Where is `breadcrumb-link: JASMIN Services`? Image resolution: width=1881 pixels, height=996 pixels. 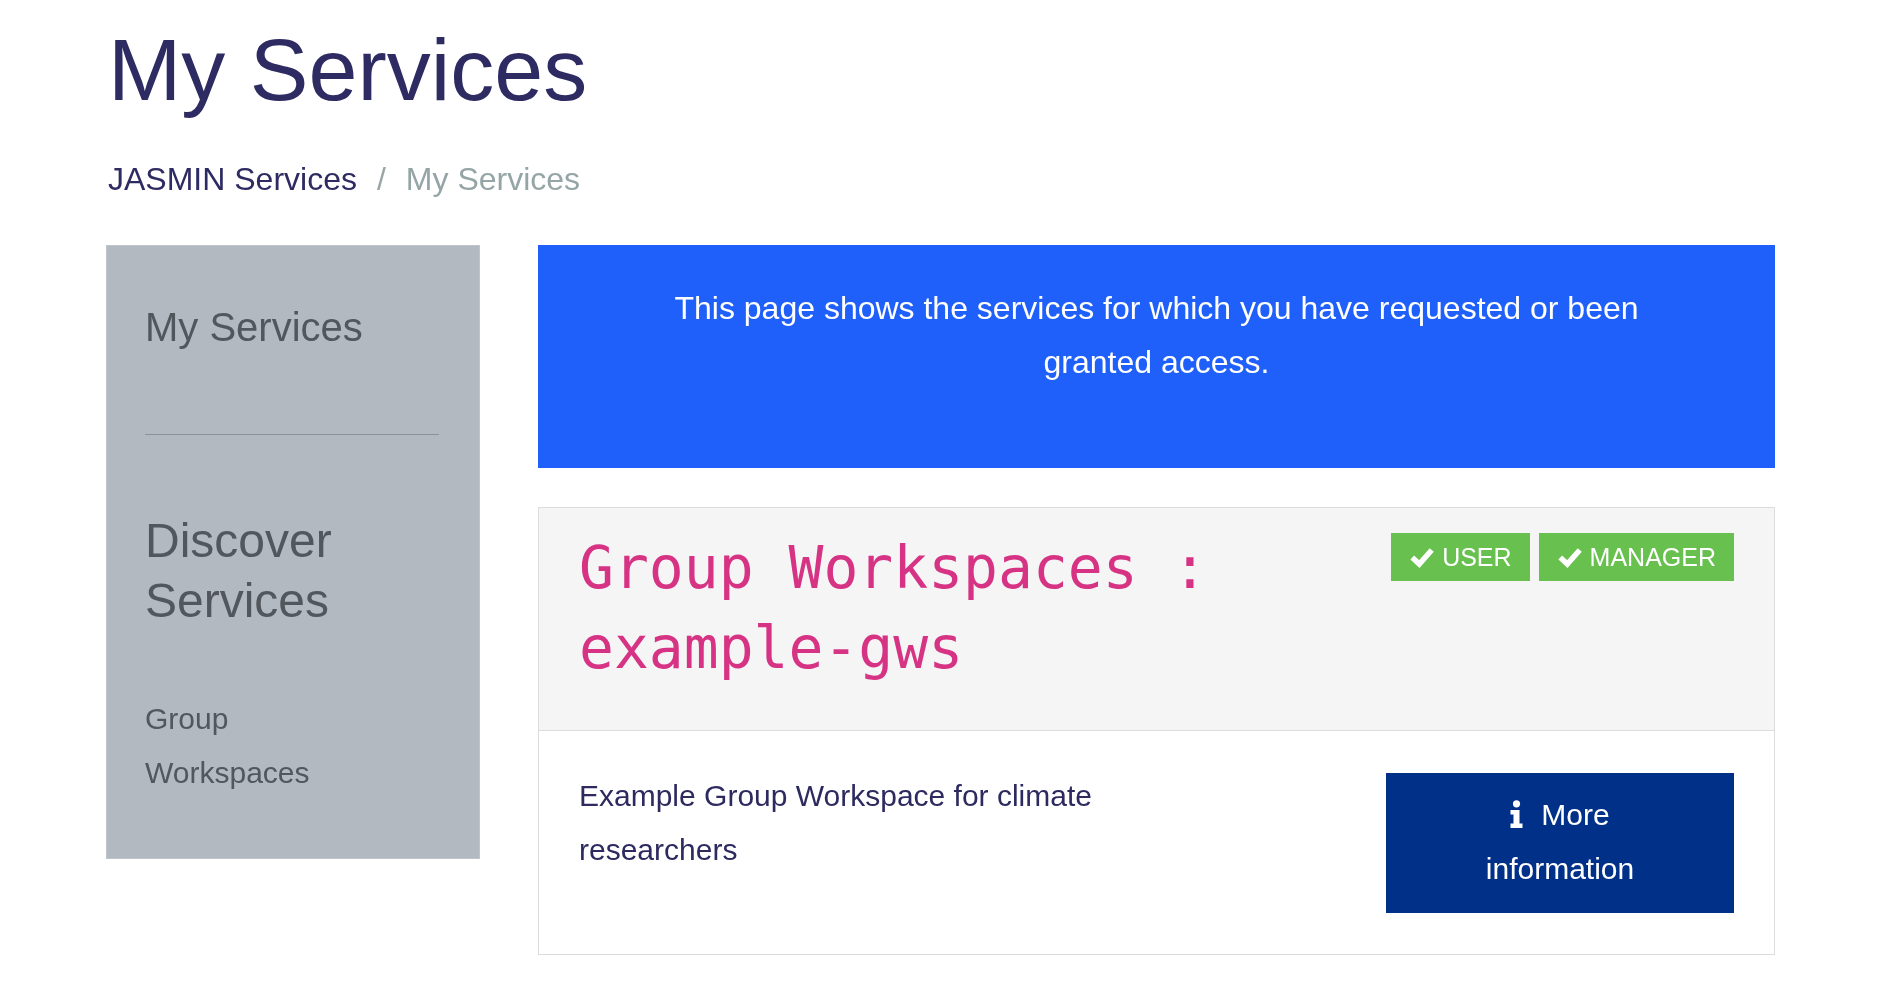 breadcrumb-link: JASMIN Services is located at coordinates (232, 179).